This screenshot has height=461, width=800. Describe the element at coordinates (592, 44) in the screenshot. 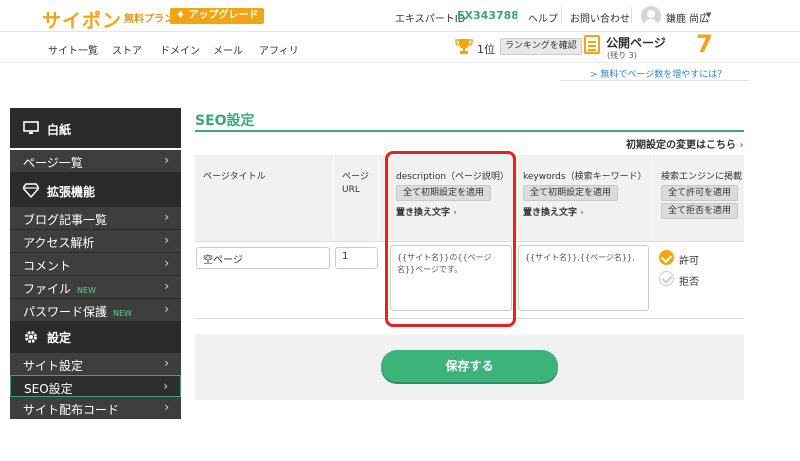

I see `document-icon` at that location.